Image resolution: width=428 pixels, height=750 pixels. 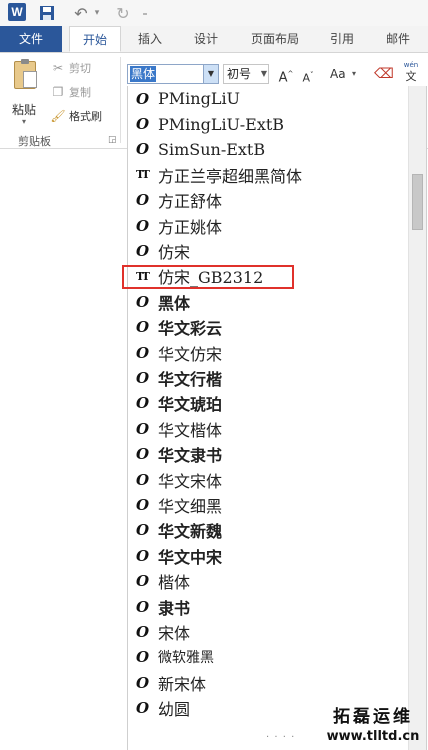 What do you see at coordinates (398, 39) in the screenshot?
I see `tab-mailings: 邮件` at bounding box center [398, 39].